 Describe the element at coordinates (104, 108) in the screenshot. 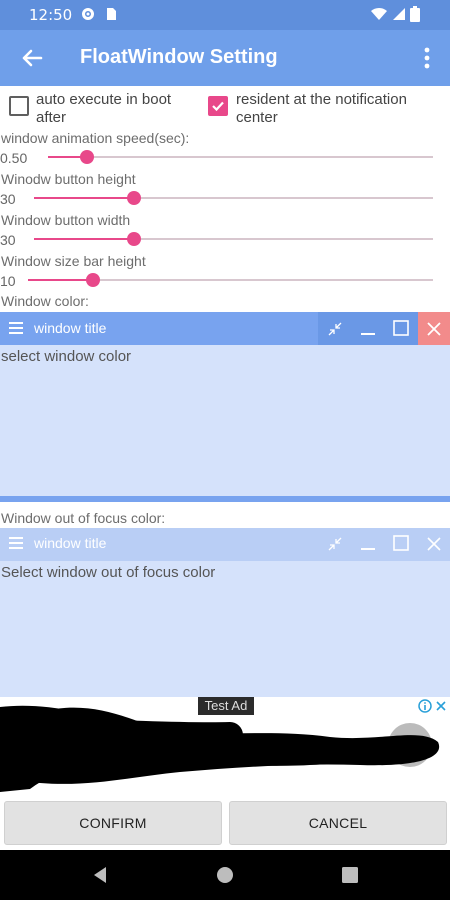

I see `auto-execute-label: auto execute in boot after` at that location.